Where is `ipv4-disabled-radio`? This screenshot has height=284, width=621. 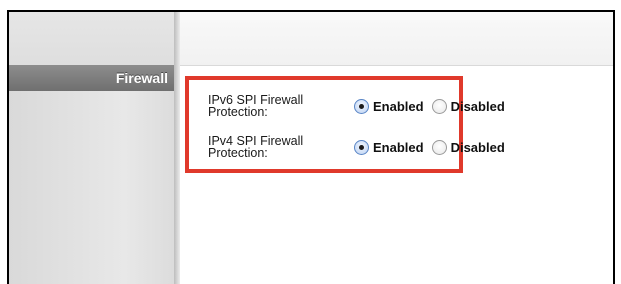 ipv4-disabled-radio is located at coordinates (439, 147).